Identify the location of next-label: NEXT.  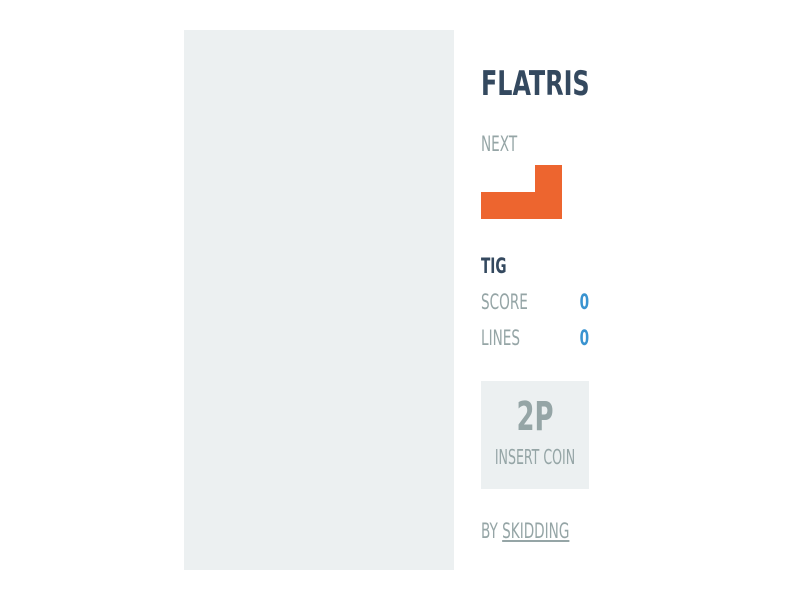
(499, 144).